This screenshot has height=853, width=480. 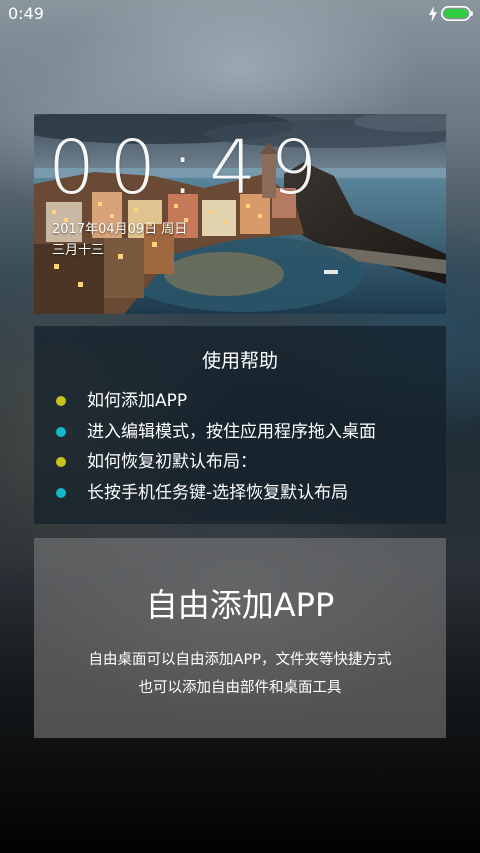 What do you see at coordinates (240, 14) in the screenshot?
I see `status-bar: 0:49` at bounding box center [240, 14].